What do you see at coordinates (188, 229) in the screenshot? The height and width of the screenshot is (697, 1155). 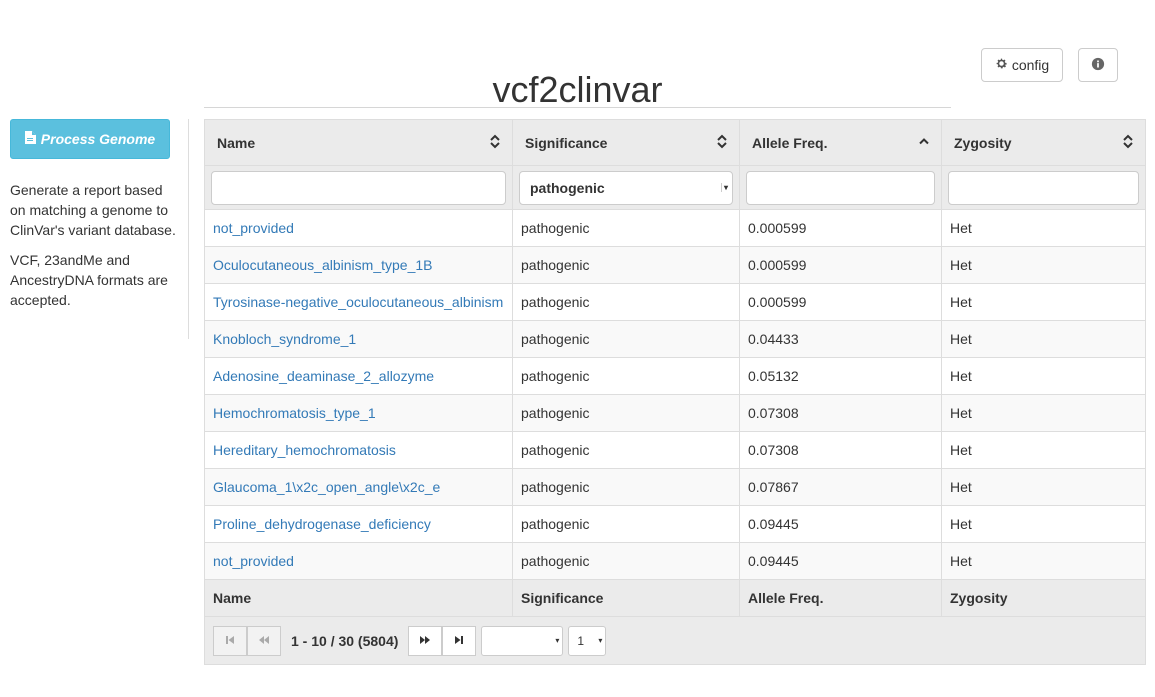 I see `sidebar-divider` at bounding box center [188, 229].